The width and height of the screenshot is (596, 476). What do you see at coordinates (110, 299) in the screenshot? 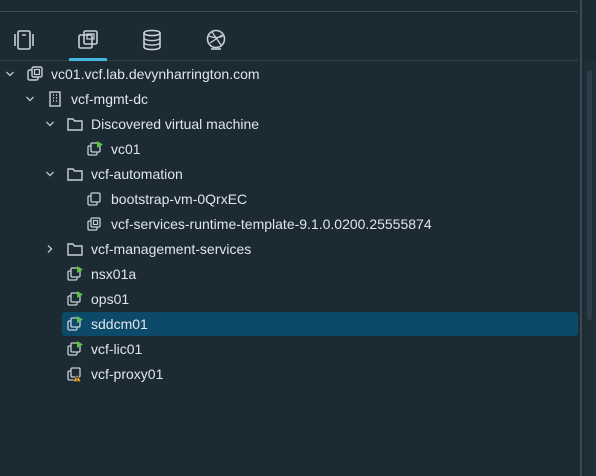
I see `tree-node-label: ops01` at bounding box center [110, 299].